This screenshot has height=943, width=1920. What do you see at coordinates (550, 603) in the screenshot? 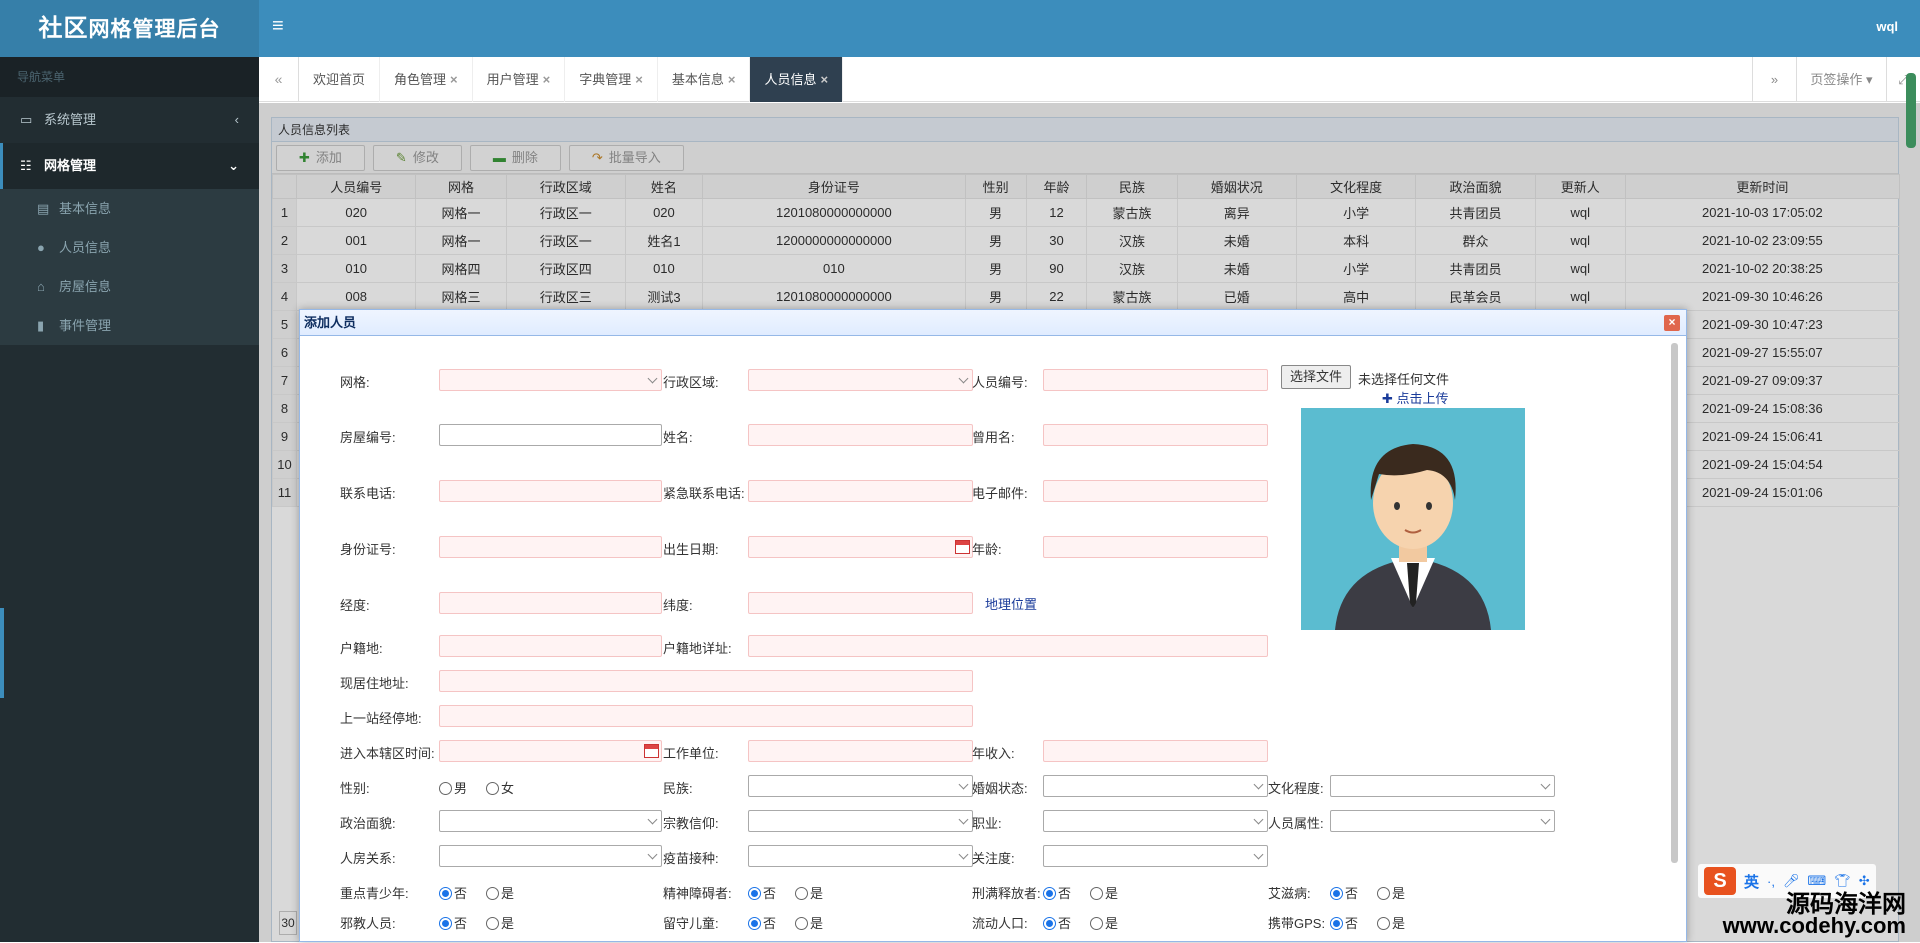
I see `lng-input` at bounding box center [550, 603].